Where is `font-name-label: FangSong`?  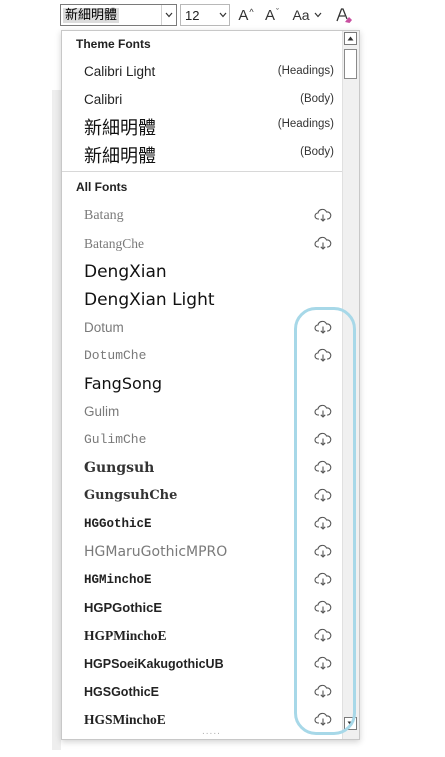
font-name-label: FangSong is located at coordinates (123, 384).